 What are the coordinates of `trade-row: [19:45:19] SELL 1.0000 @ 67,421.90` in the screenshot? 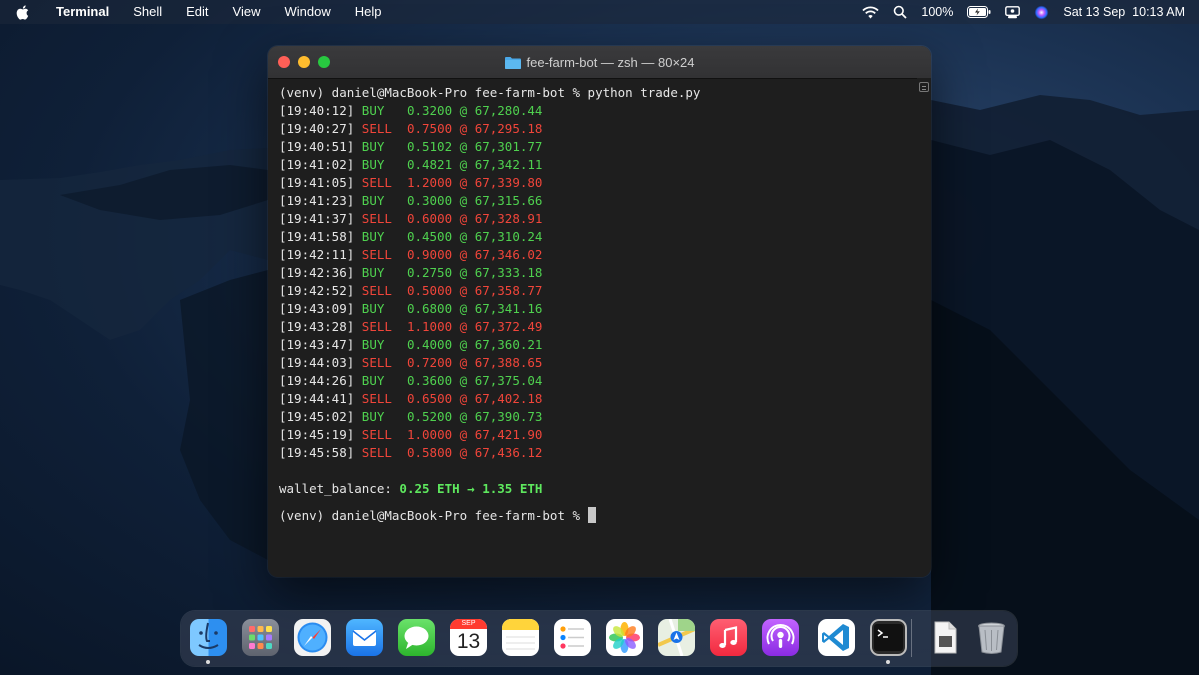 It's located at (411, 434).